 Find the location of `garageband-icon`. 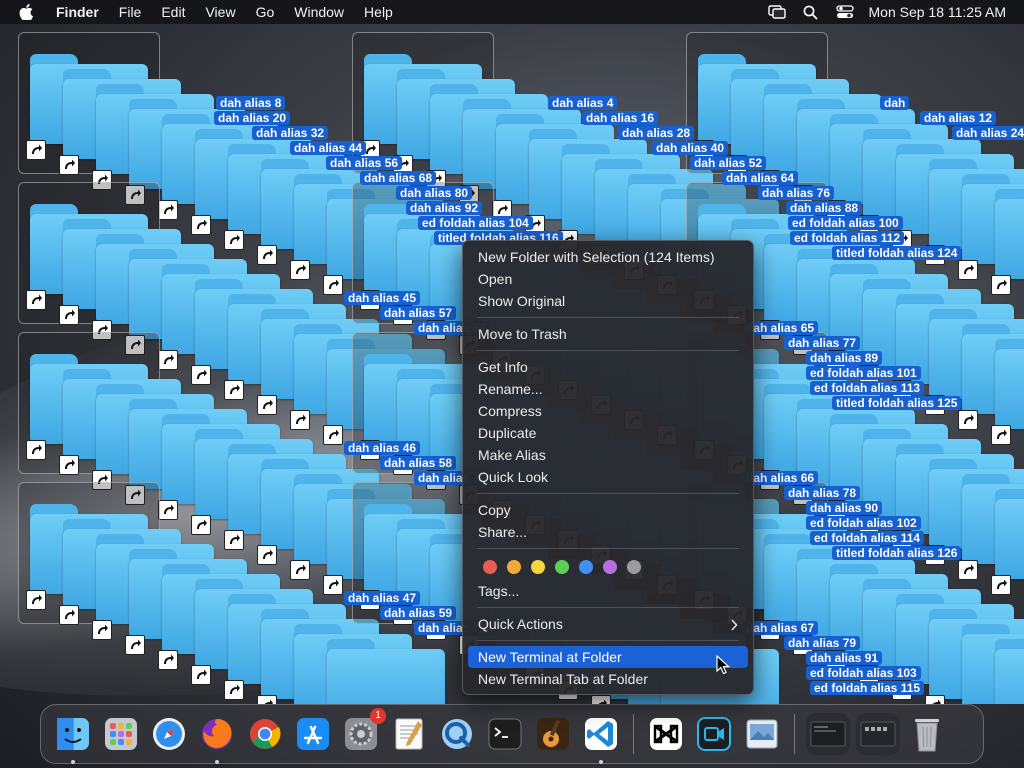

garageband-icon is located at coordinates (553, 734).